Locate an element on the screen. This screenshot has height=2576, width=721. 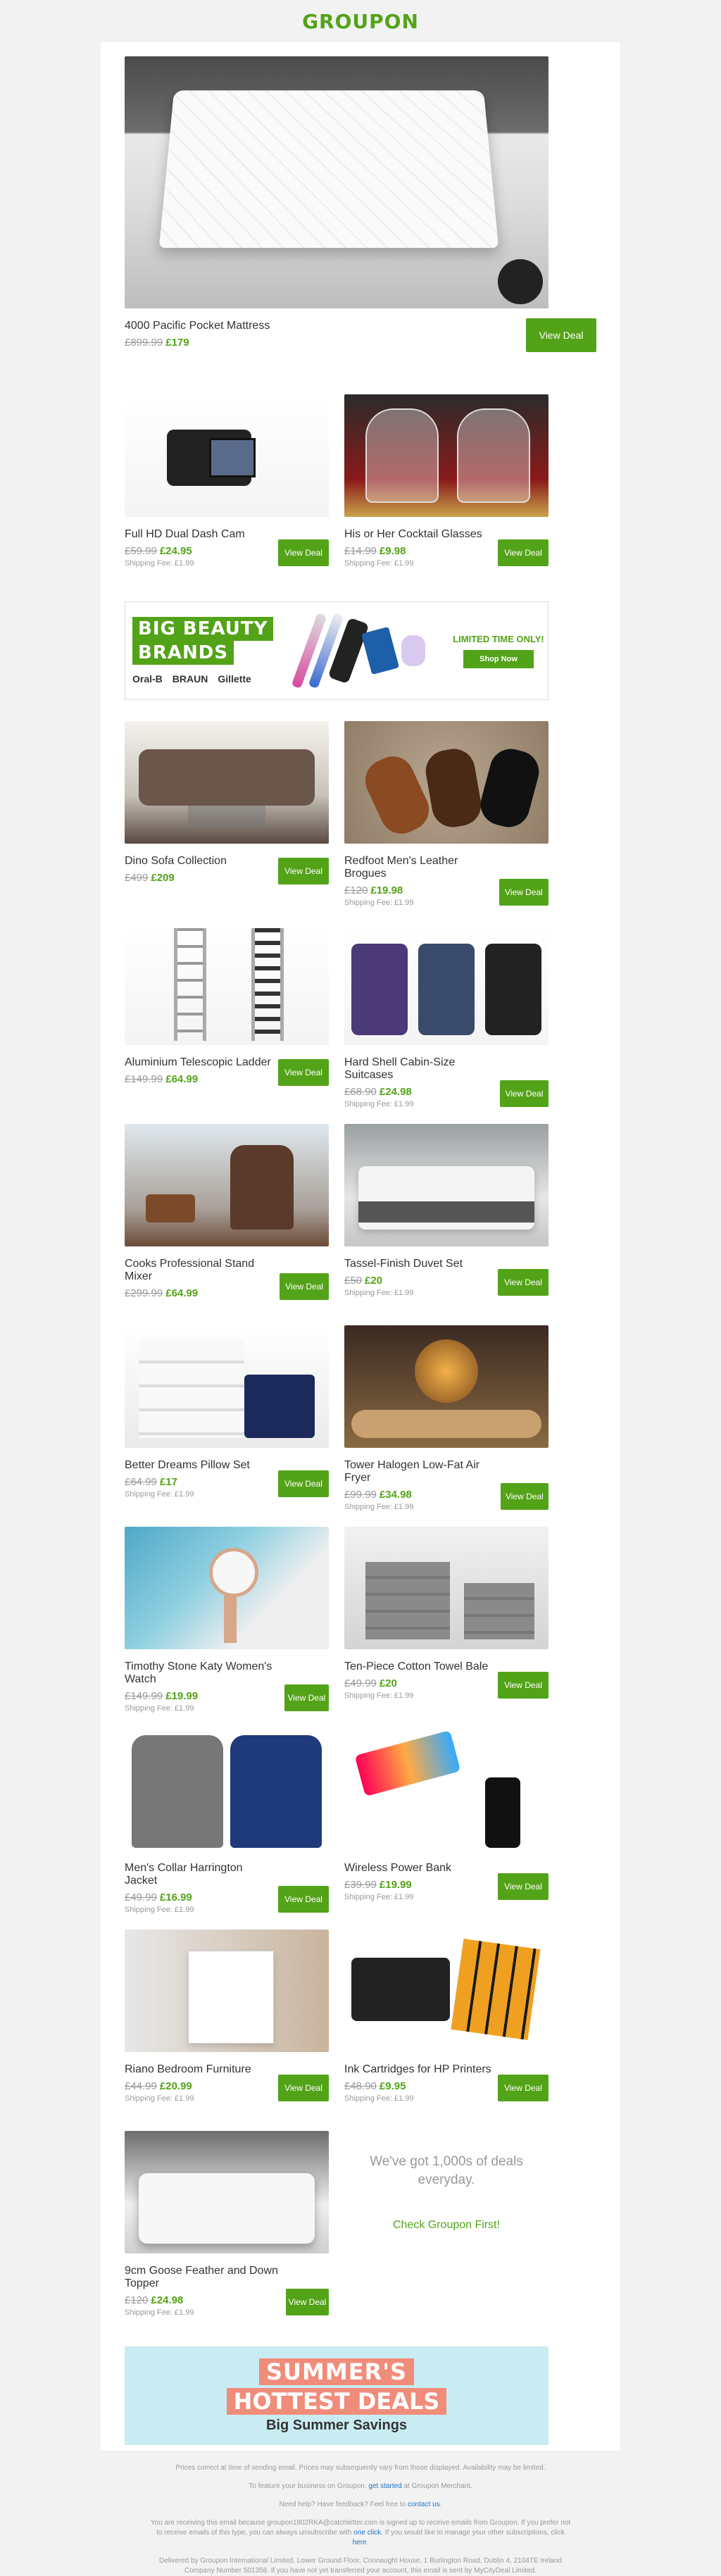
help-text: Need help? Have feedback? Feel free to is located at coordinates (342, 2504).